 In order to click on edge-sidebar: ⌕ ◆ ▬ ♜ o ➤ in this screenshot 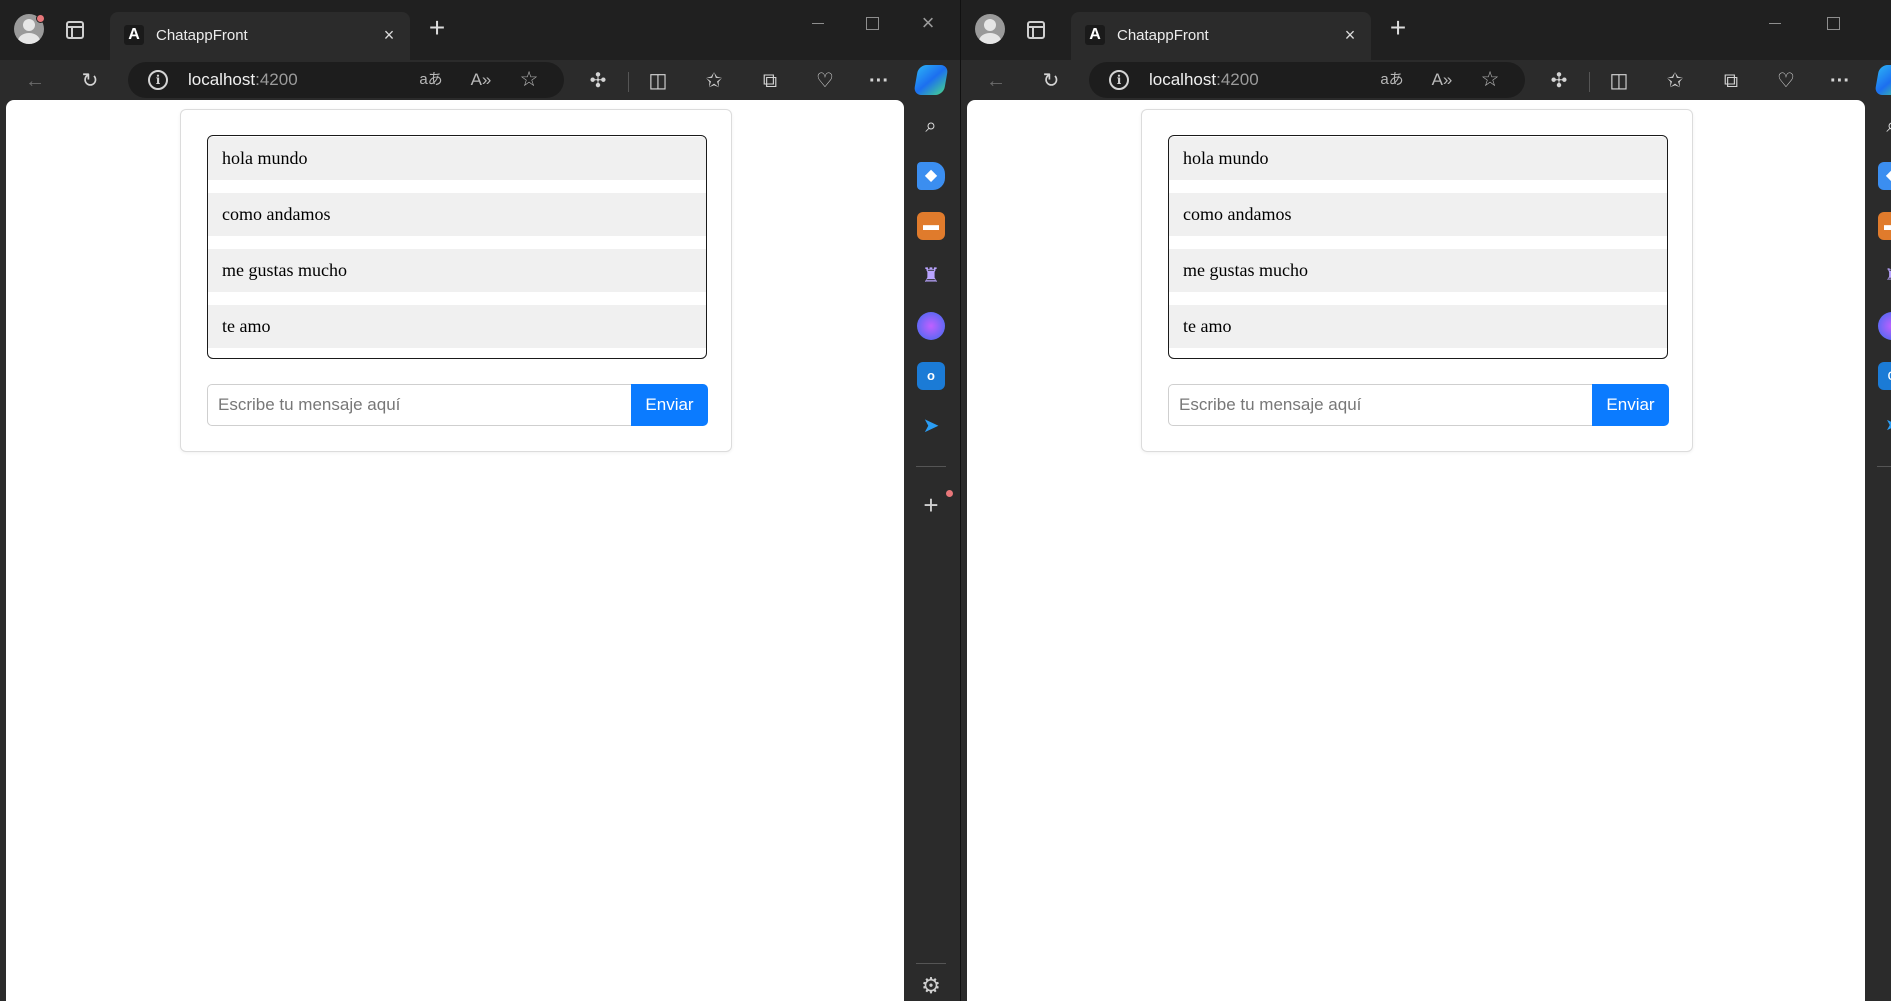, I will do `click(1878, 550)`.